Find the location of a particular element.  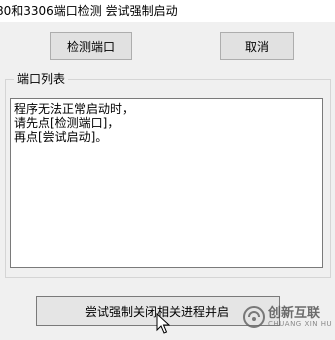

watermark-logo: 创新互联 CHUANG XIN HU LIAN is located at coordinates (287, 318).